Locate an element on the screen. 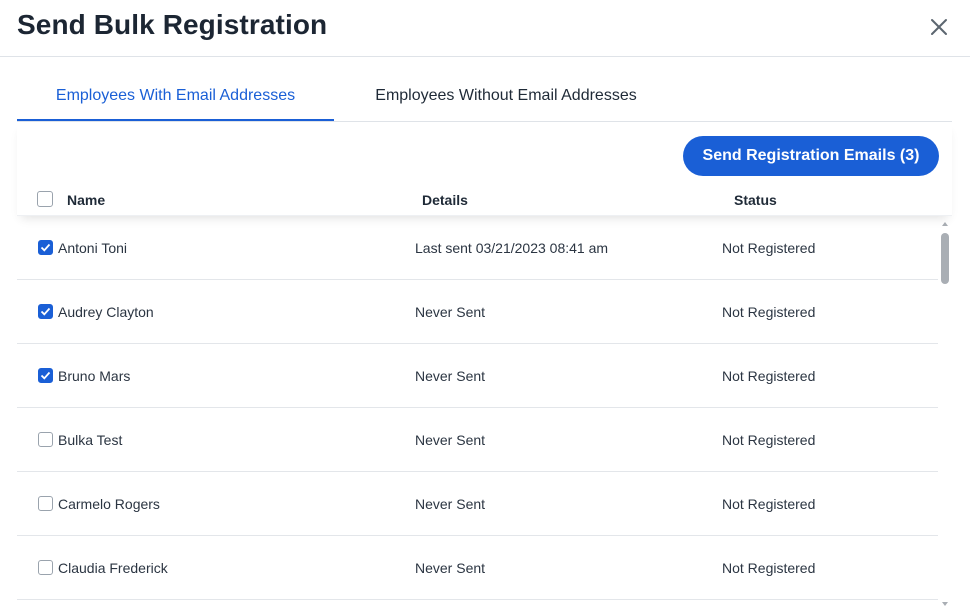 This screenshot has width=970, height=608. scrollbar-thumb is located at coordinates (945, 258).